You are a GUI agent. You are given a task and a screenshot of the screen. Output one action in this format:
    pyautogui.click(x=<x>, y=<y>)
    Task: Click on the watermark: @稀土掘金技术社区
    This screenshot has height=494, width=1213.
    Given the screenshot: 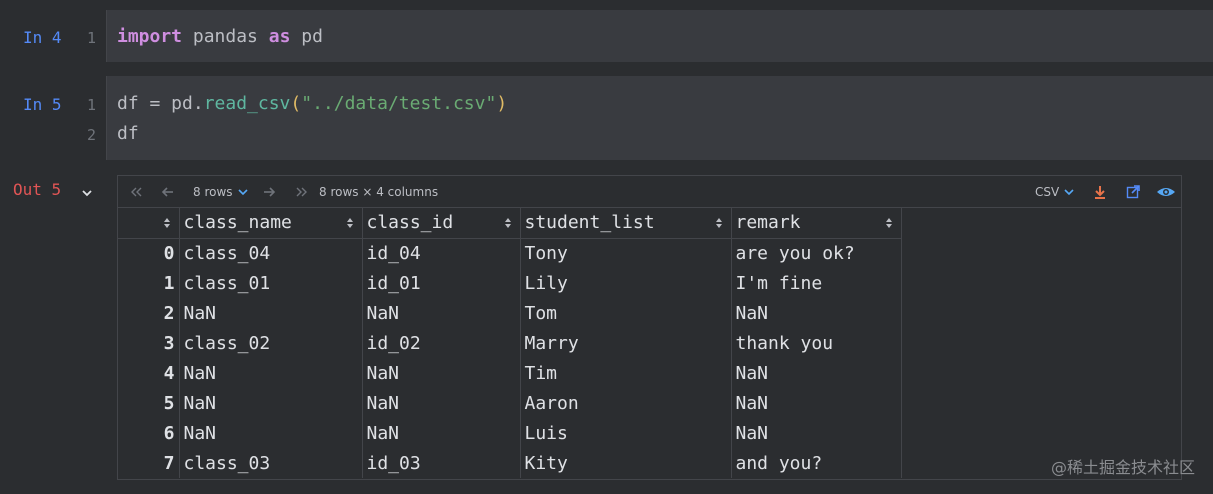 What is the action you would take?
    pyautogui.click(x=1122, y=467)
    